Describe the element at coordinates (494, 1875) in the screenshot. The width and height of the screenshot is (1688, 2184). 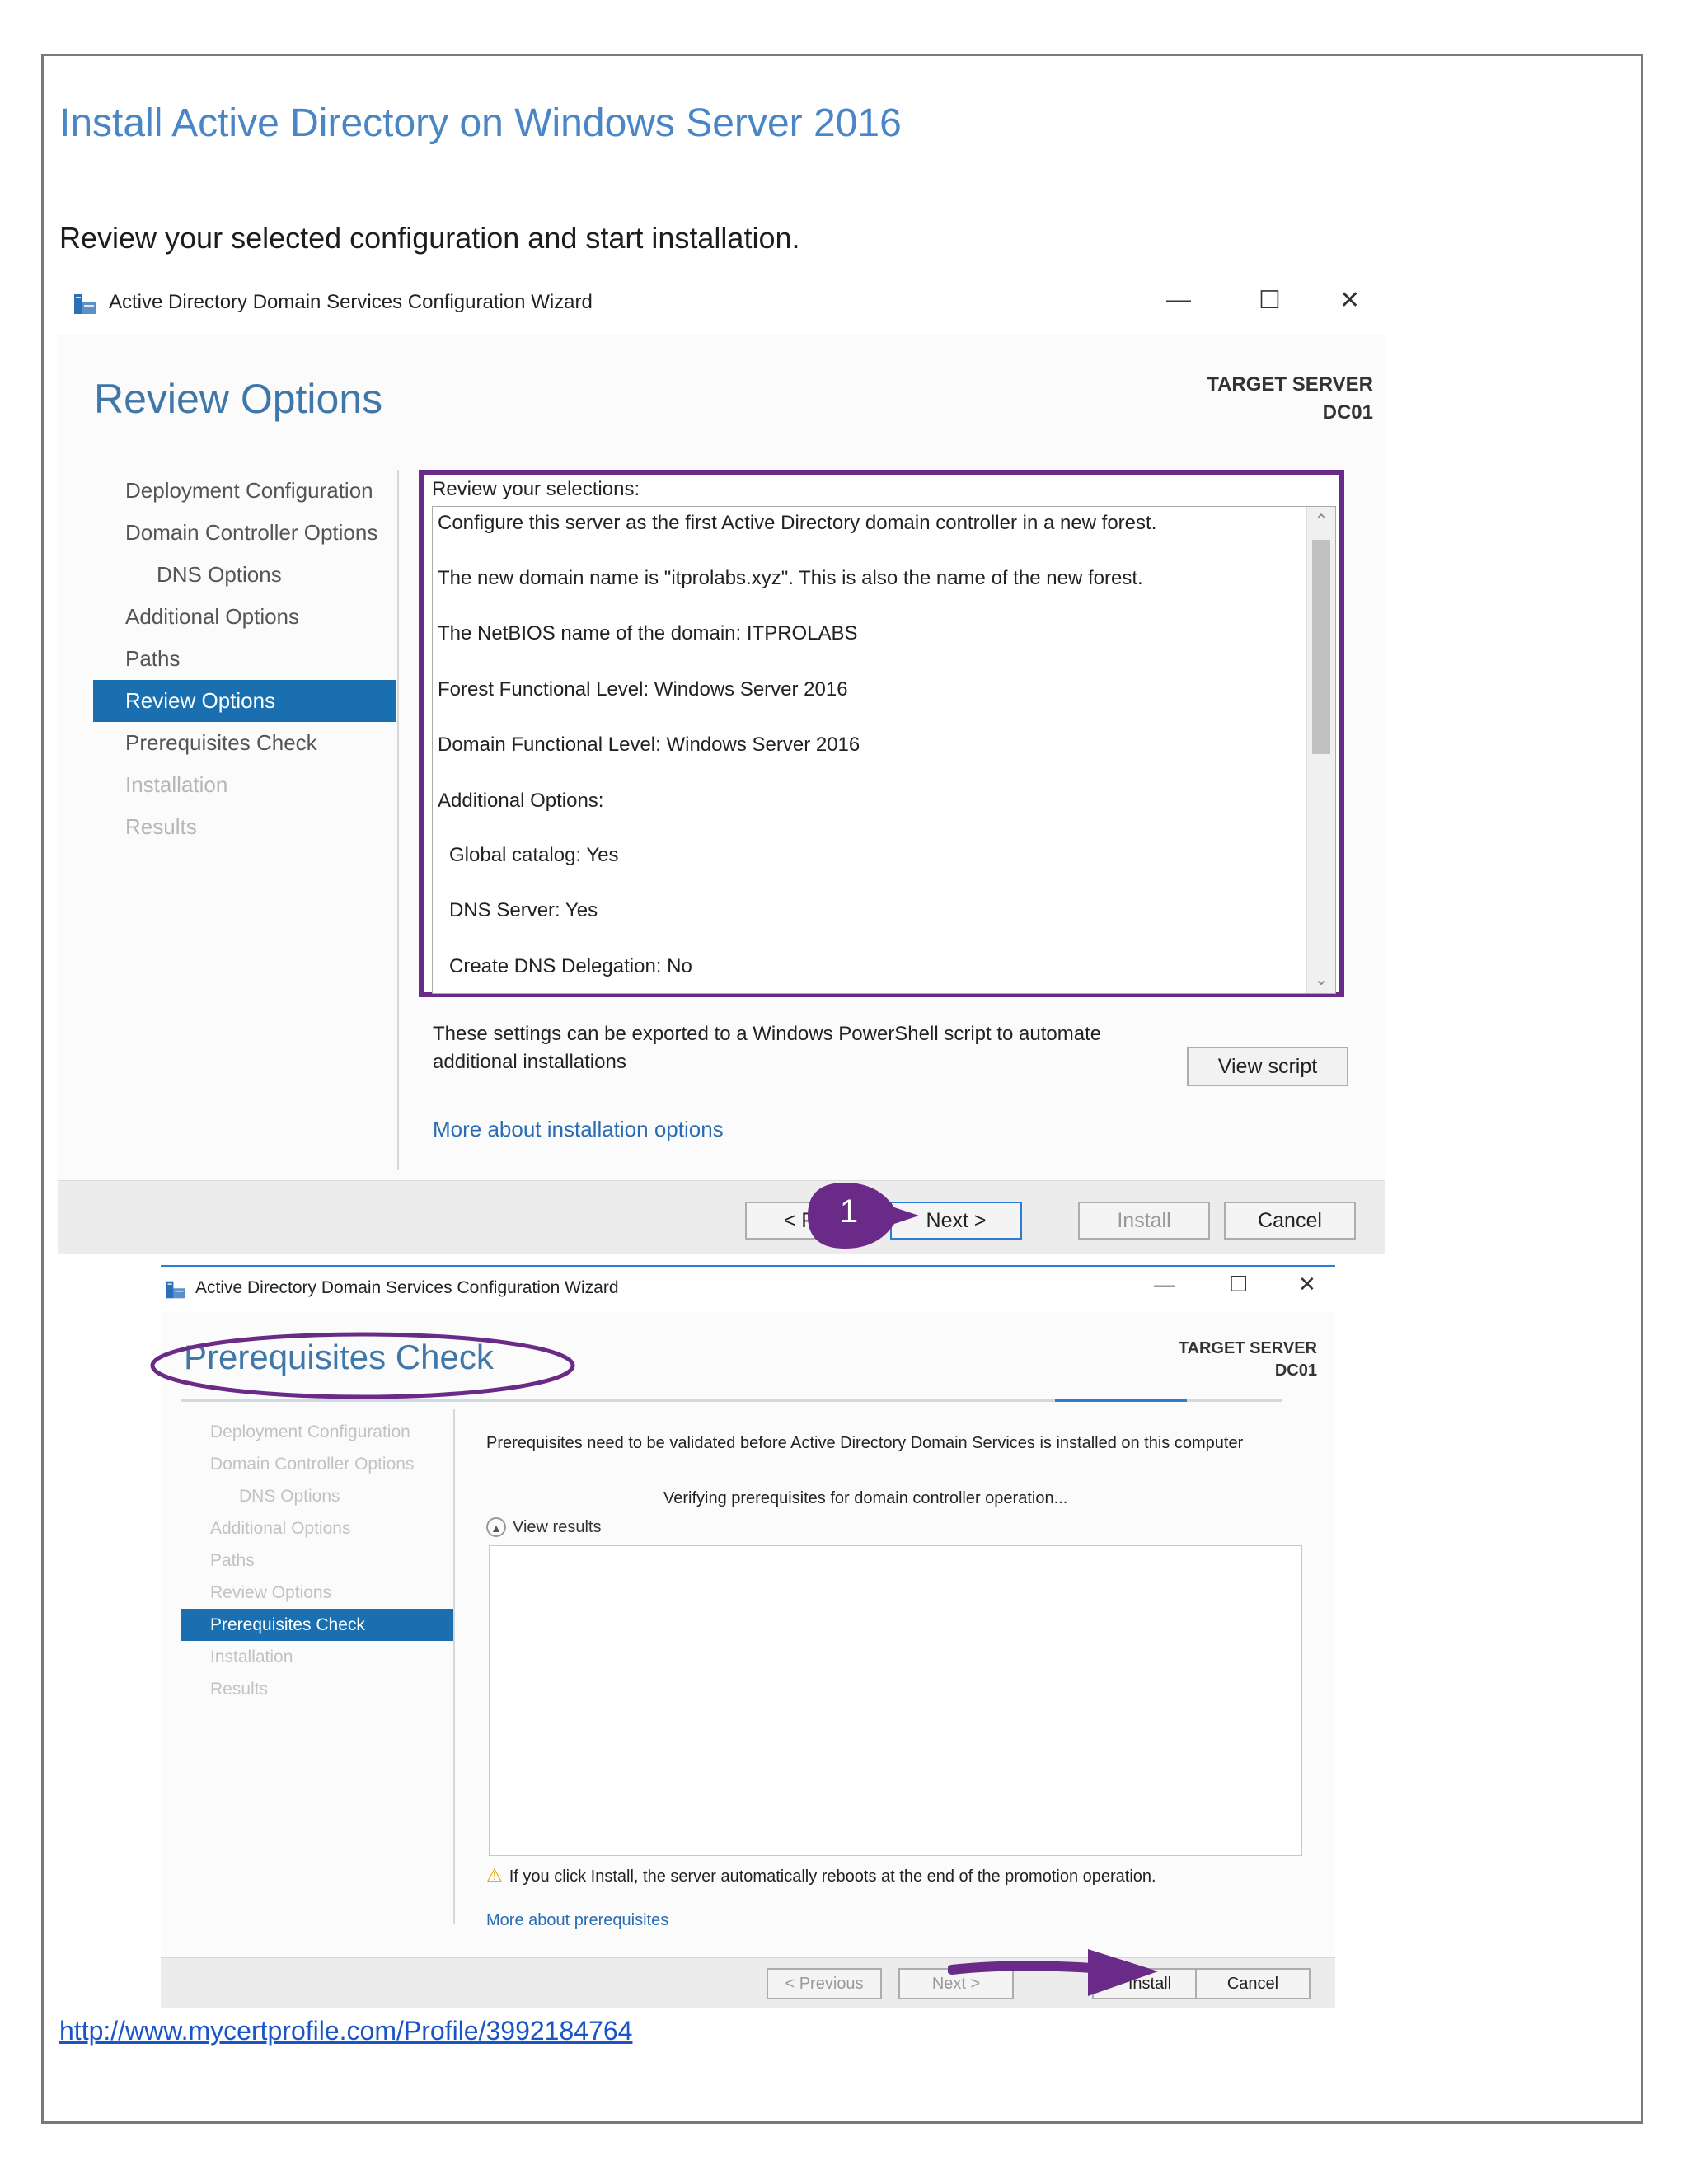
I see `warning-icon: ⚠` at that location.